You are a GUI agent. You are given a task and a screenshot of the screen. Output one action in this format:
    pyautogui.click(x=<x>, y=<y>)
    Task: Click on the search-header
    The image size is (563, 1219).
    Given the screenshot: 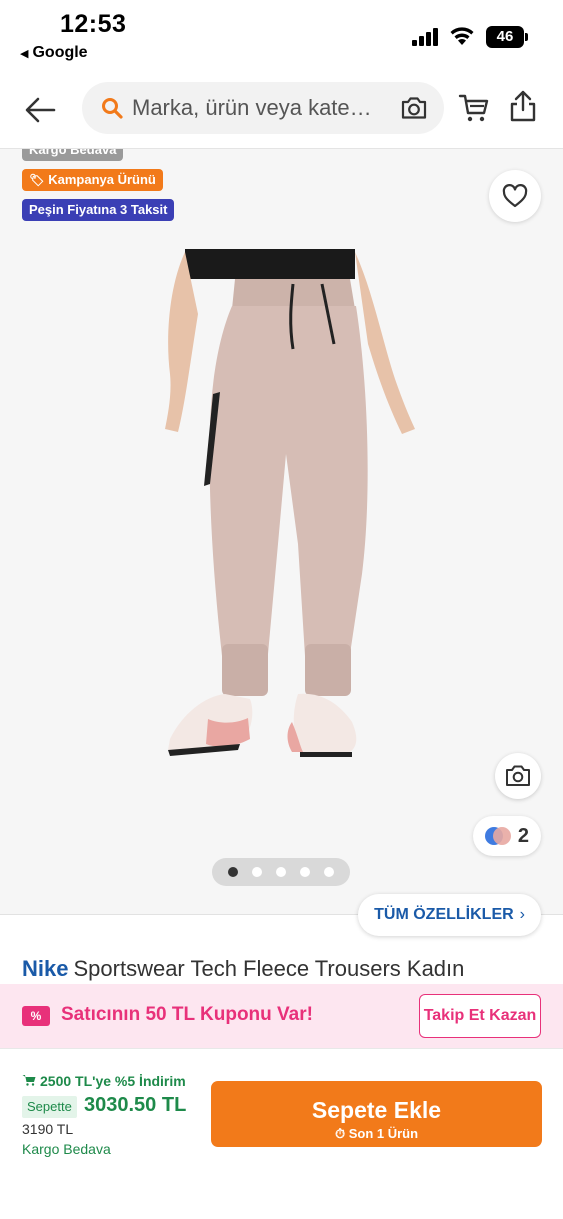 What is the action you would take?
    pyautogui.click(x=281, y=111)
    